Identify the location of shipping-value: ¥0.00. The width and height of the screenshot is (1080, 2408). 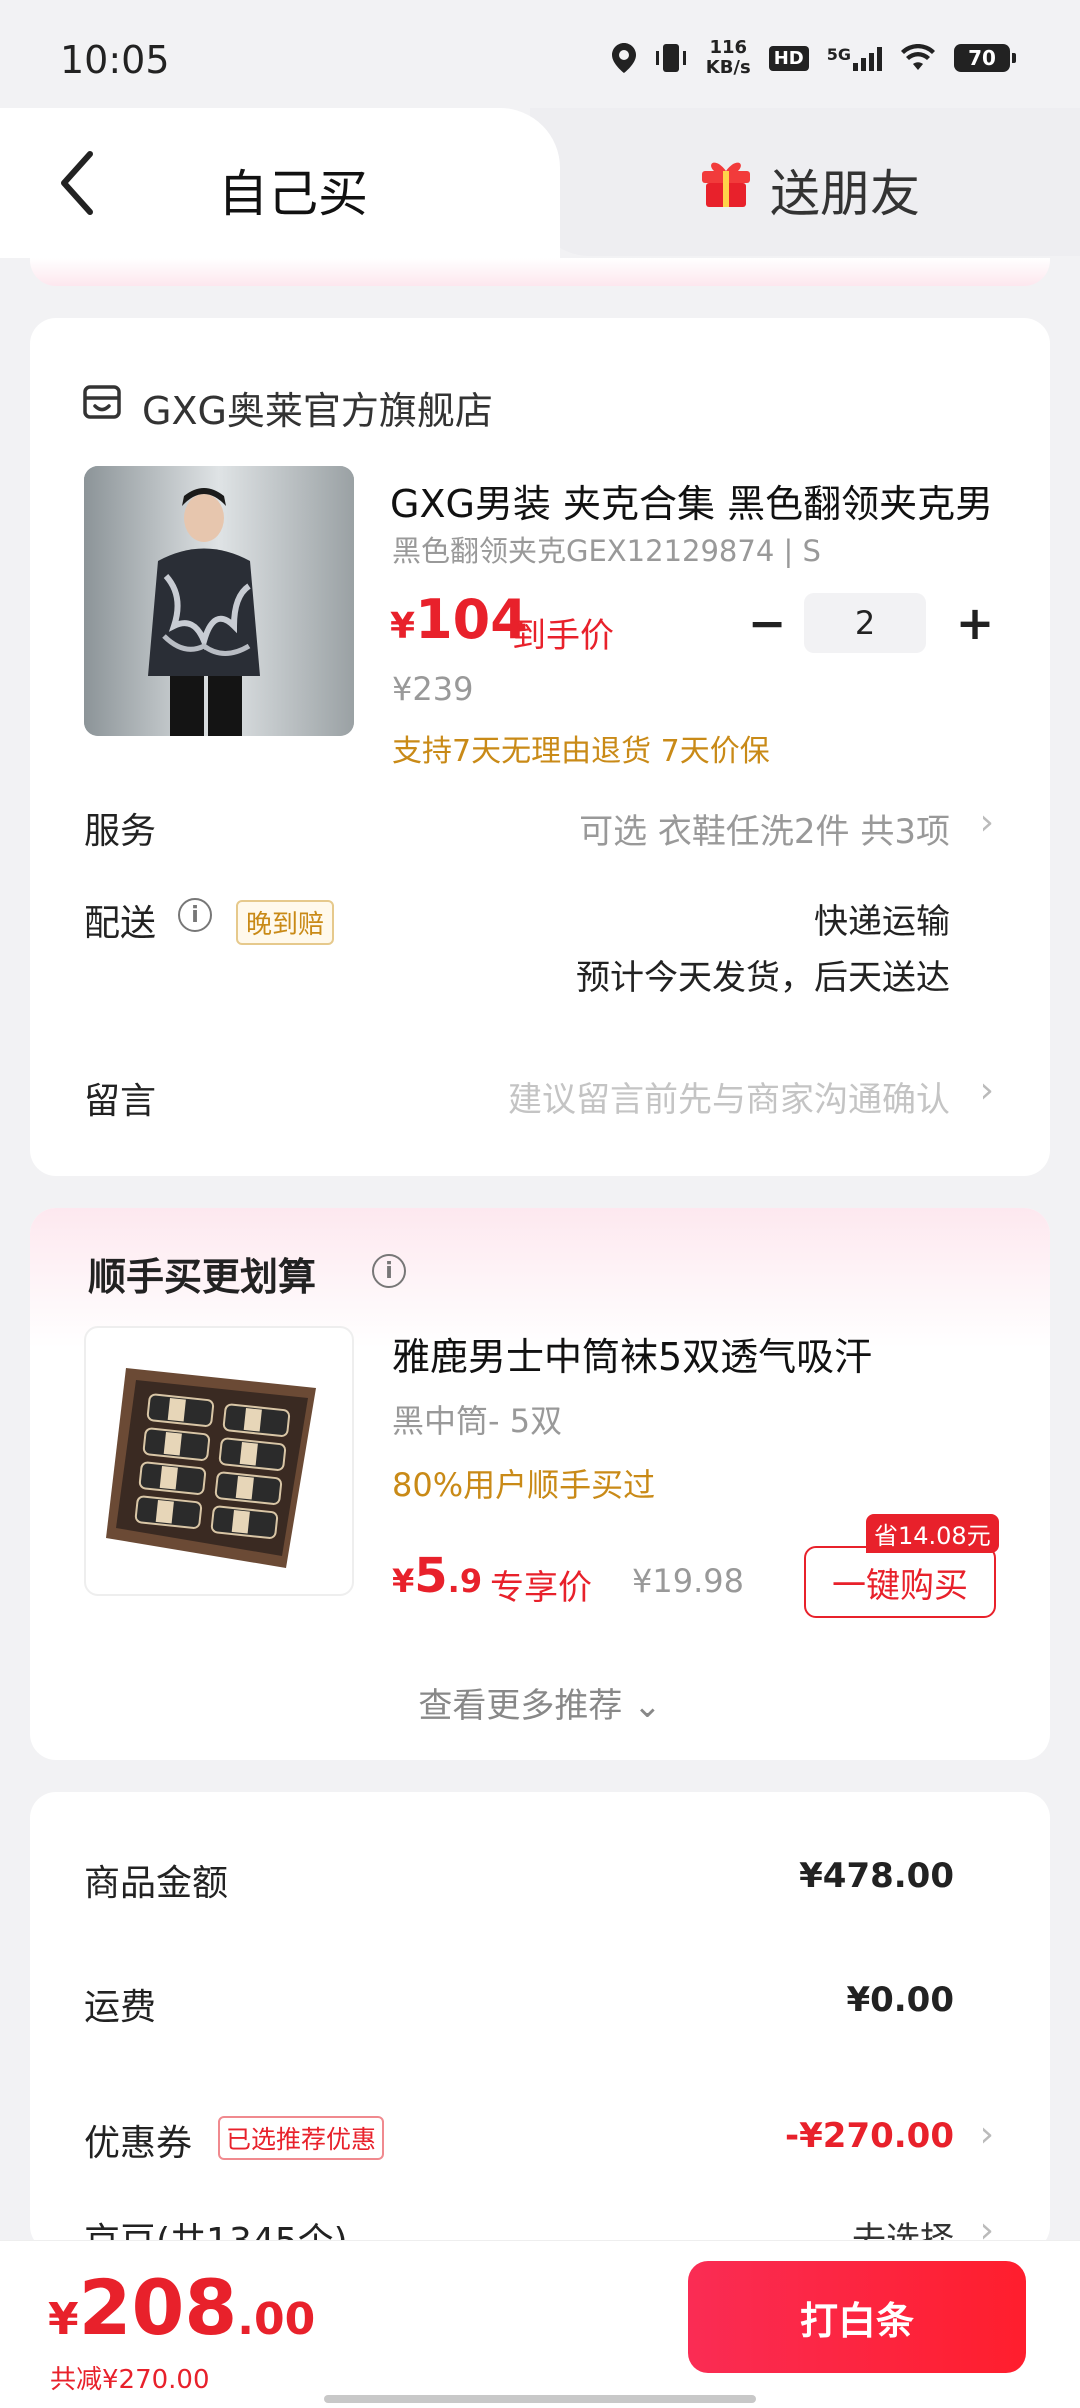
(900, 2000).